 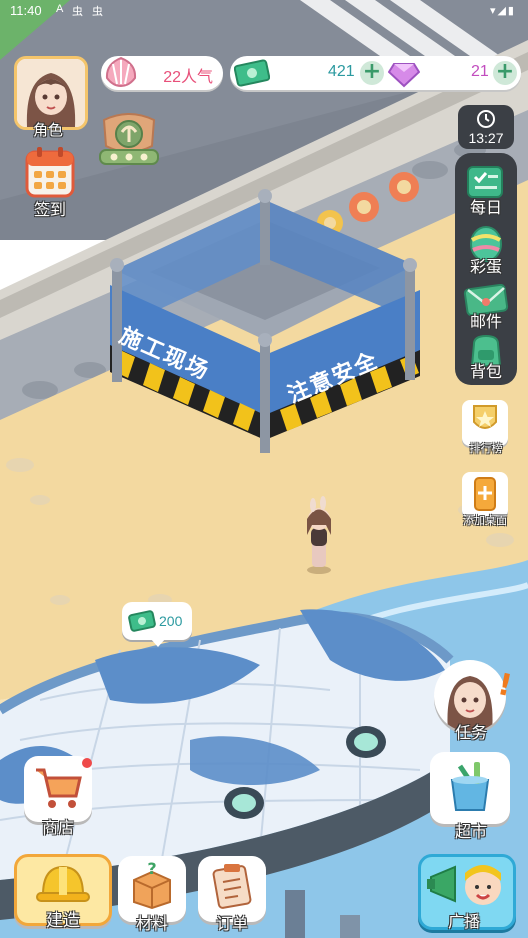 I want to click on materials-label: 材料, so click(x=151, y=923).